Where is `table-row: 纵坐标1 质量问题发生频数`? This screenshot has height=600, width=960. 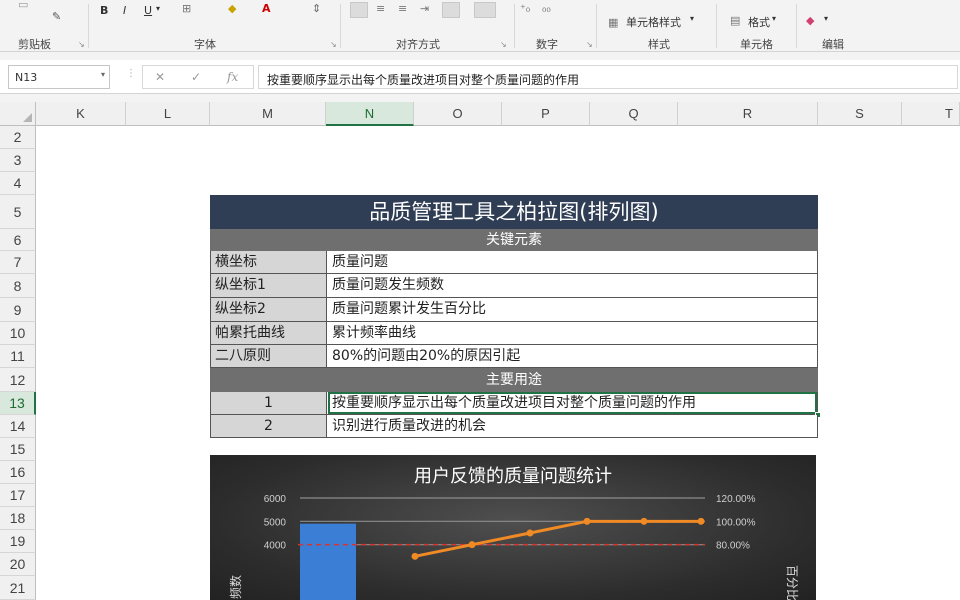 table-row: 纵坐标1 质量问题发生频数 is located at coordinates (514, 286).